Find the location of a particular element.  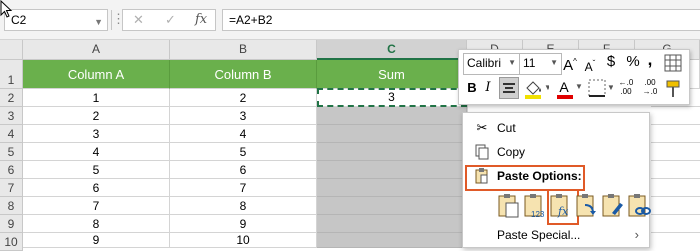

menu-item-cut: ✂ Cut is located at coordinates (556, 128).